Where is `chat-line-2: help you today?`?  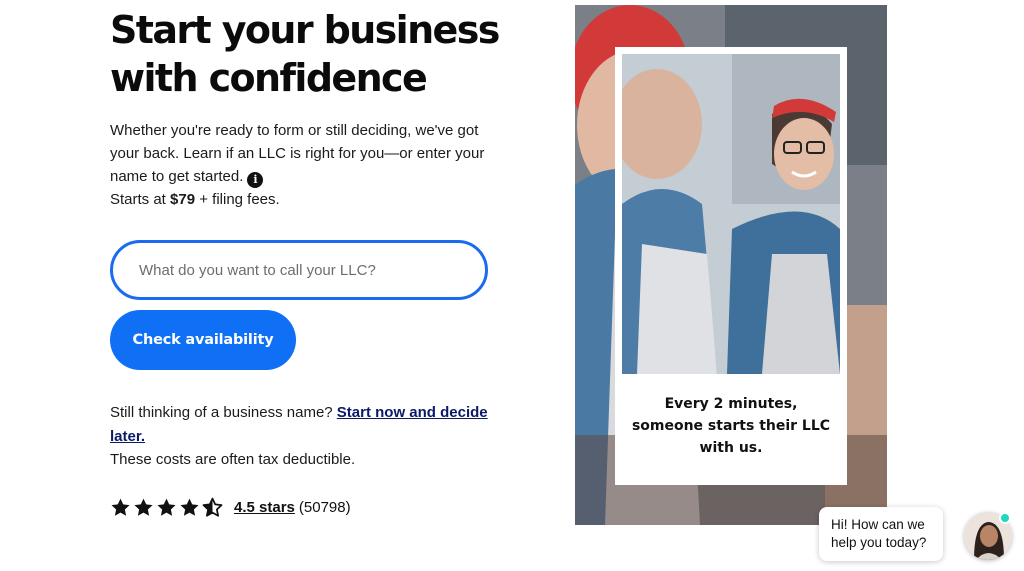
chat-line-2: help you today? is located at coordinates (879, 542).